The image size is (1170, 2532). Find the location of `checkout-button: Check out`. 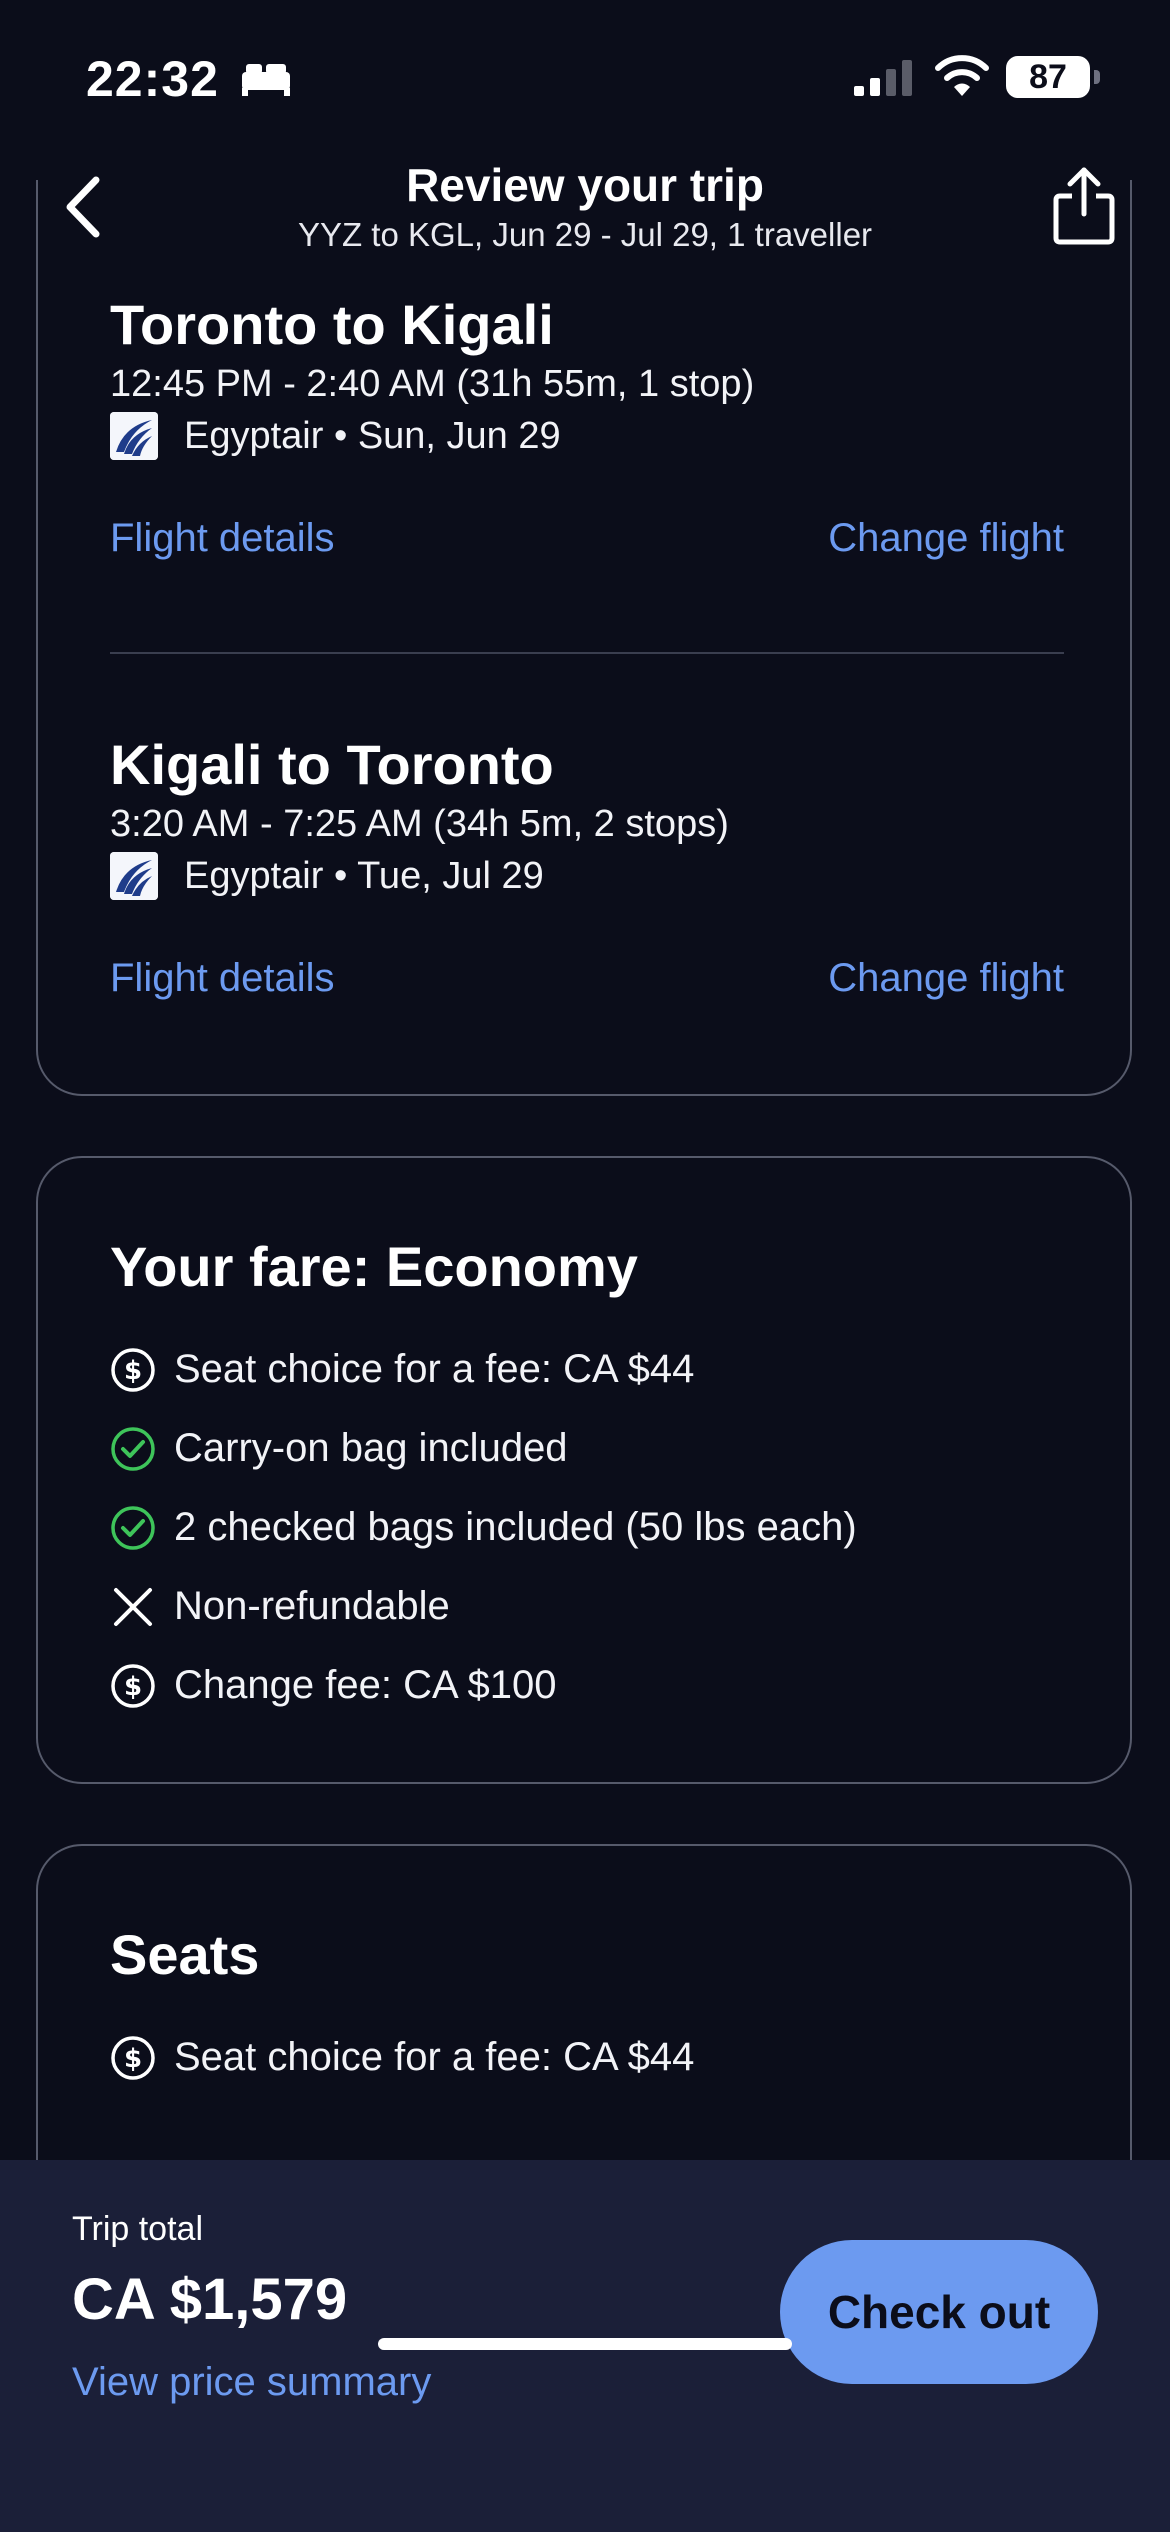

checkout-button: Check out is located at coordinates (939, 2312).